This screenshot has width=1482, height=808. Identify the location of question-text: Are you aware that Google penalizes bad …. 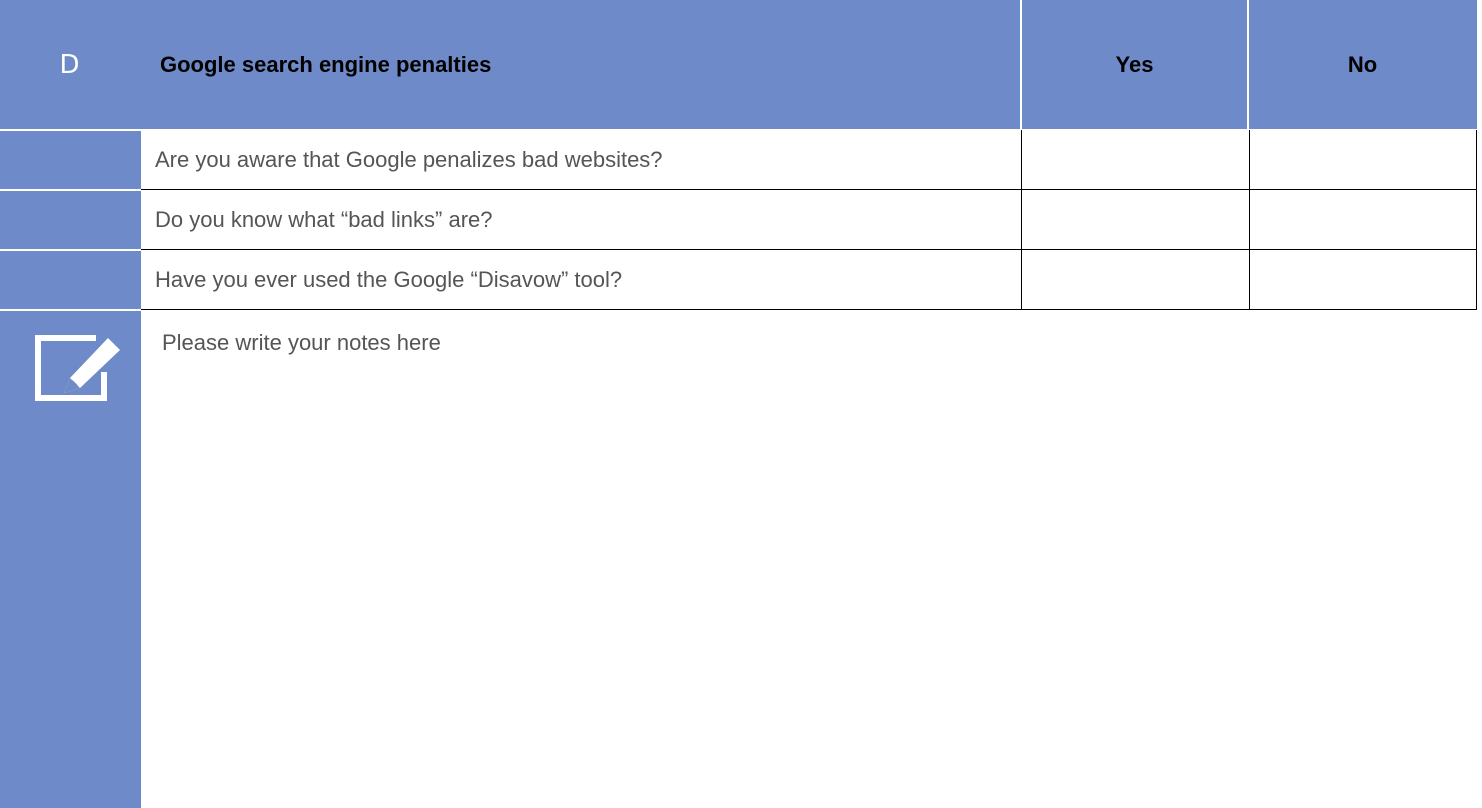
(409, 159).